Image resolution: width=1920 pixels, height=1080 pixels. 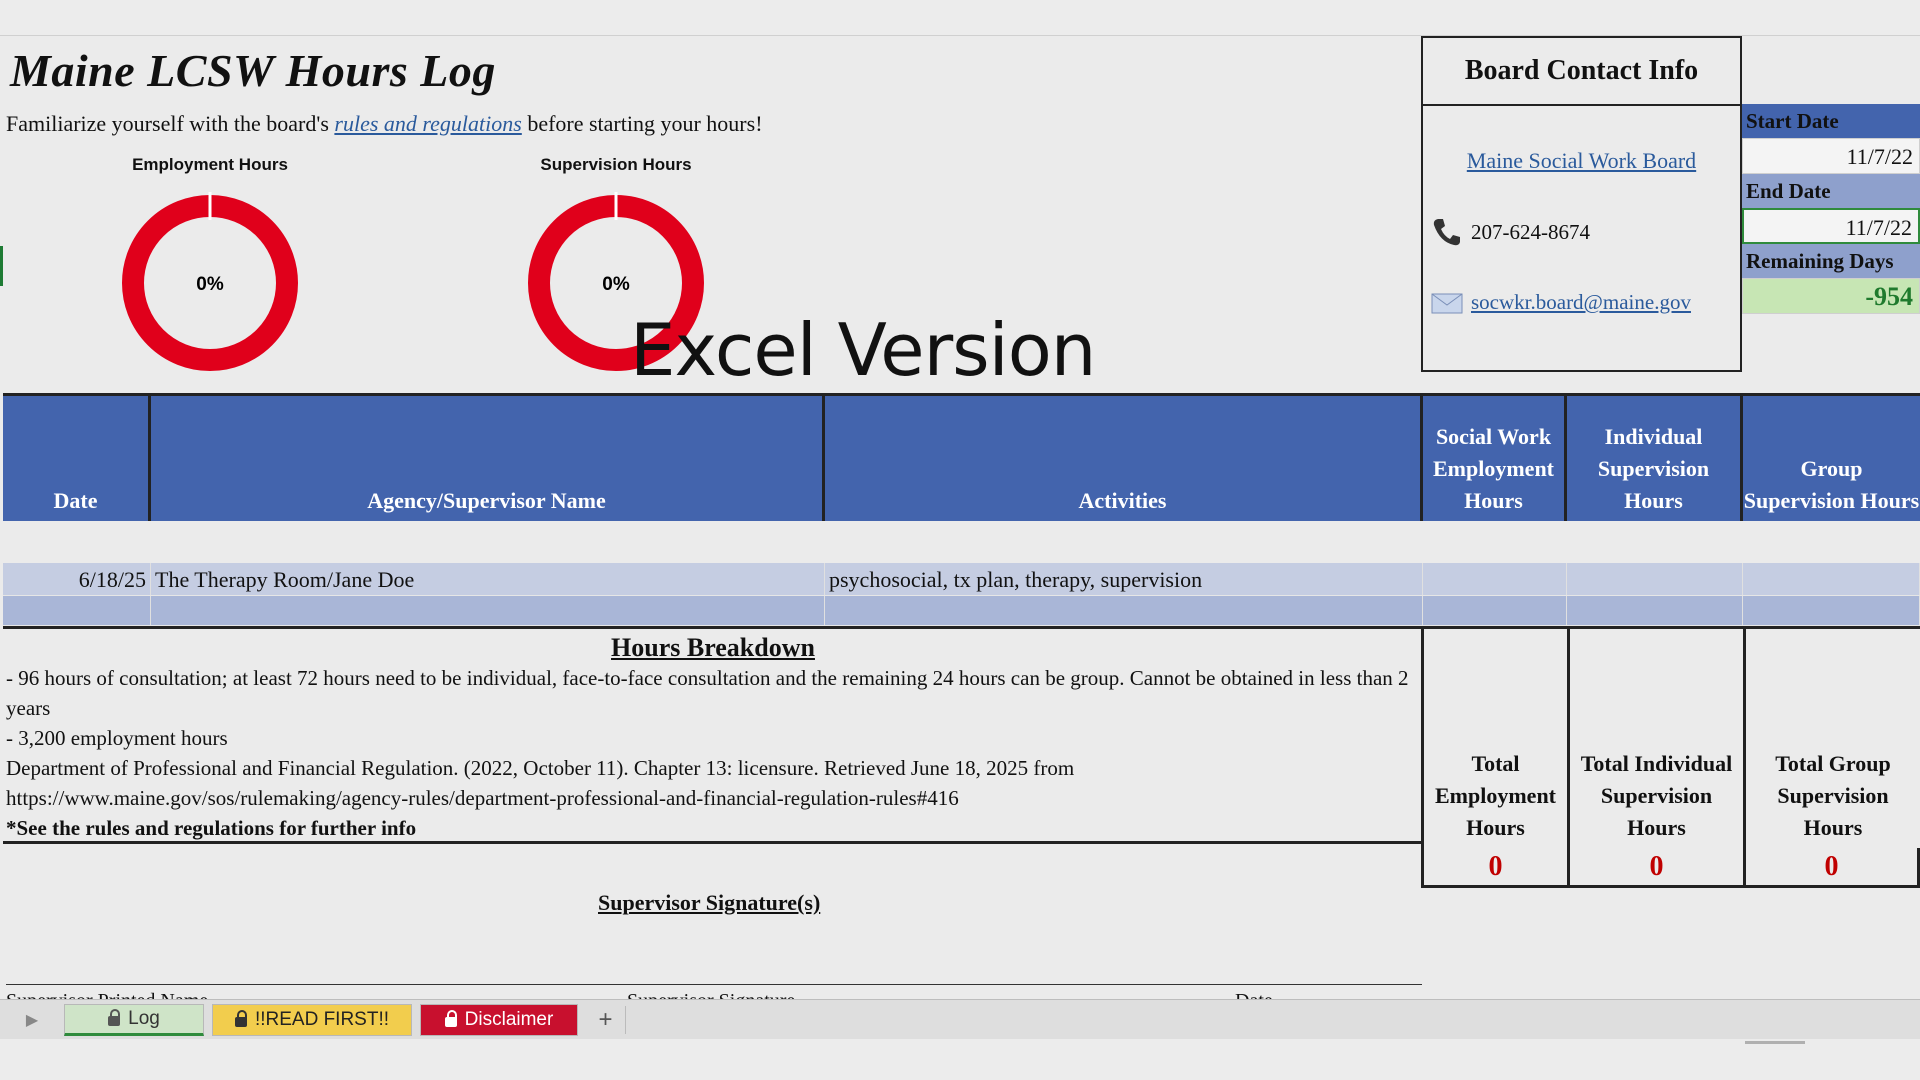 I want to click on signature-heading: Supervisor Signature(s), so click(x=709, y=902).